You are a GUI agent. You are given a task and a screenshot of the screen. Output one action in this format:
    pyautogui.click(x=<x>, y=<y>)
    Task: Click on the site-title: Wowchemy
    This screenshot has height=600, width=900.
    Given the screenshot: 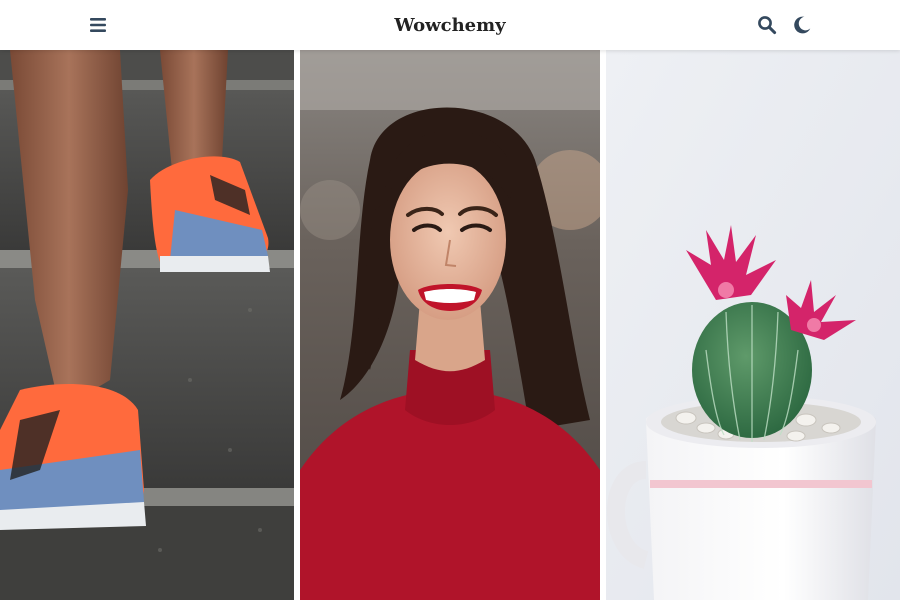 What is the action you would take?
    pyautogui.click(x=449, y=25)
    